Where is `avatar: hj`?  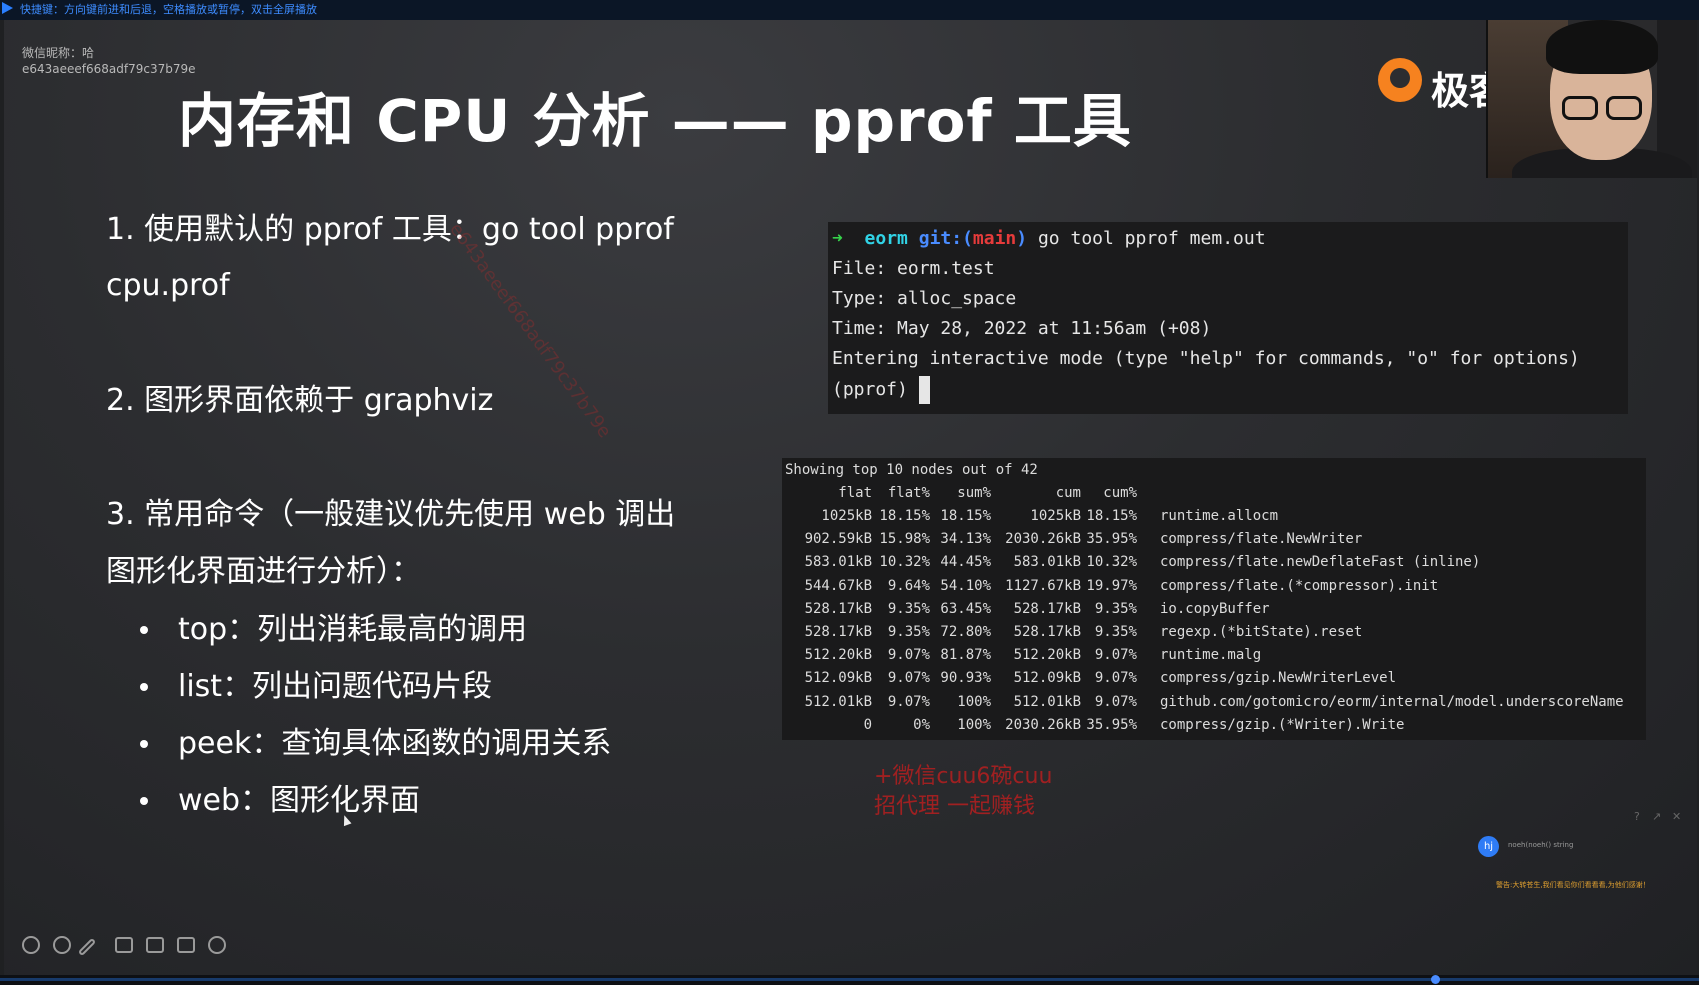 avatar: hj is located at coordinates (1488, 846).